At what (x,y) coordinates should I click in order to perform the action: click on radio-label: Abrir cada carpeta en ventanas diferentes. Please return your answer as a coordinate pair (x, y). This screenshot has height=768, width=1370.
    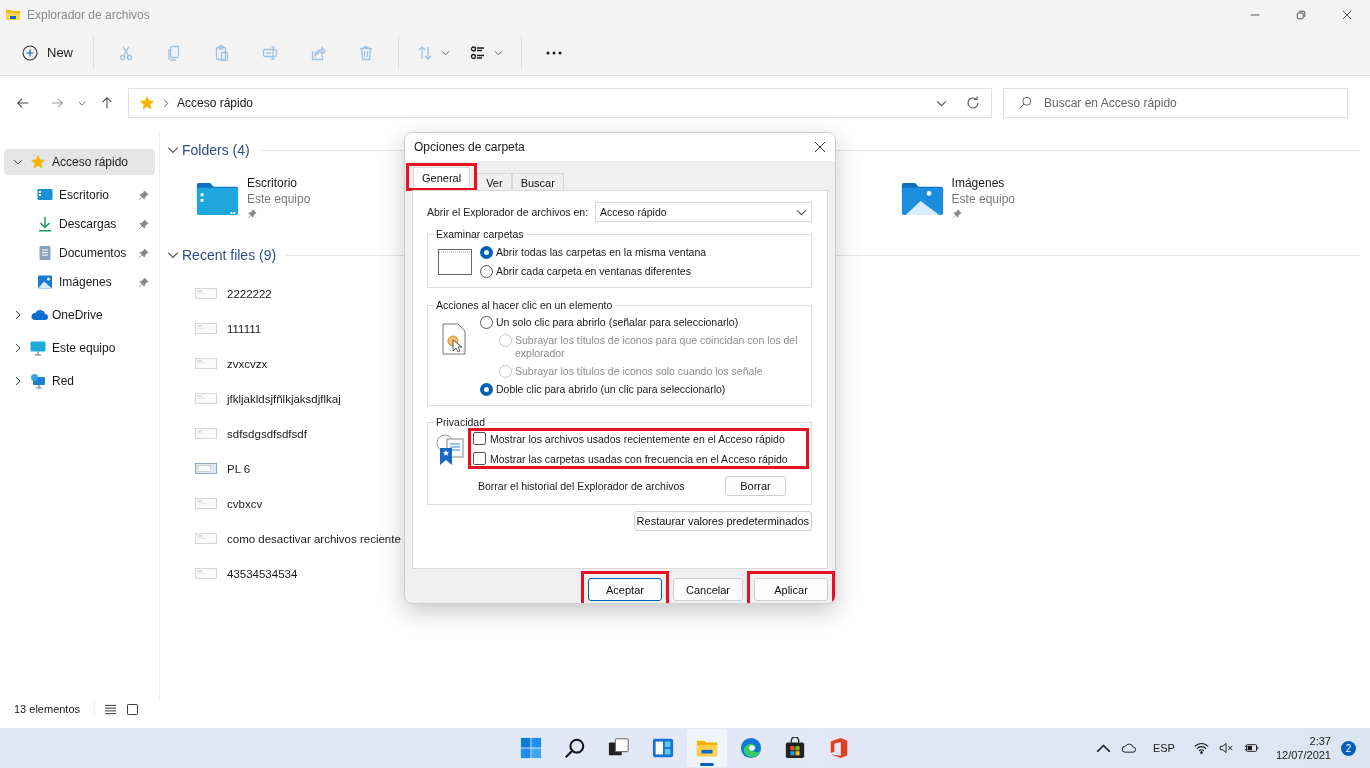
    Looking at the image, I should click on (593, 271).